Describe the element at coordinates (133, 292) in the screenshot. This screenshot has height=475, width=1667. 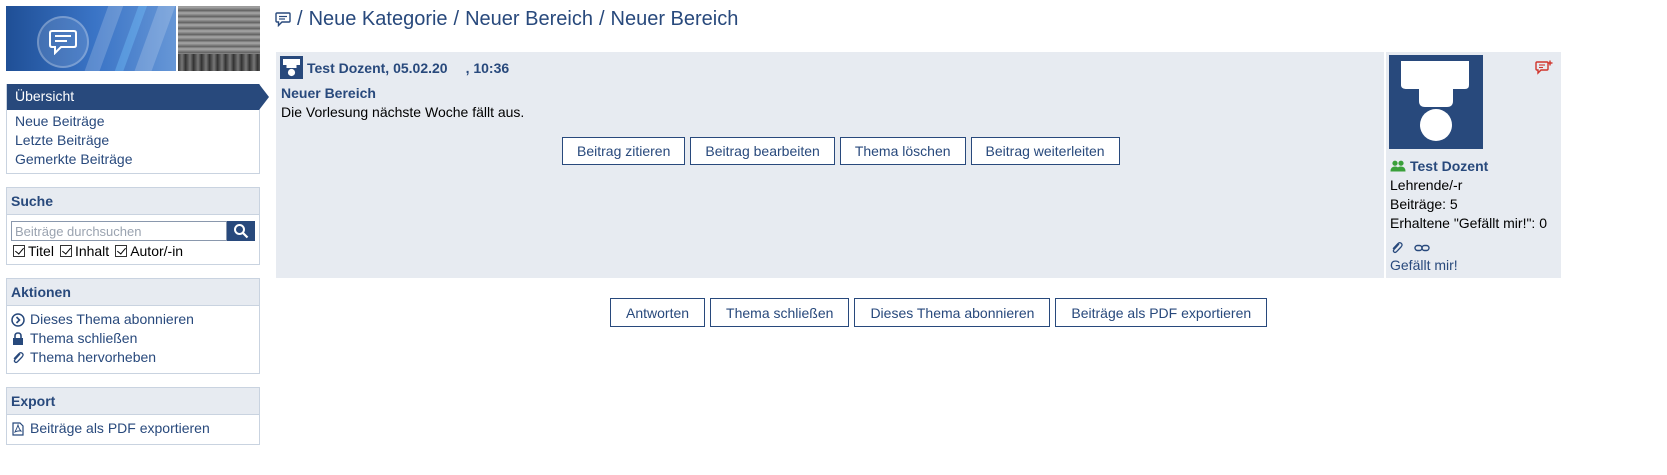
I see `actions-title: Aktionen` at that location.